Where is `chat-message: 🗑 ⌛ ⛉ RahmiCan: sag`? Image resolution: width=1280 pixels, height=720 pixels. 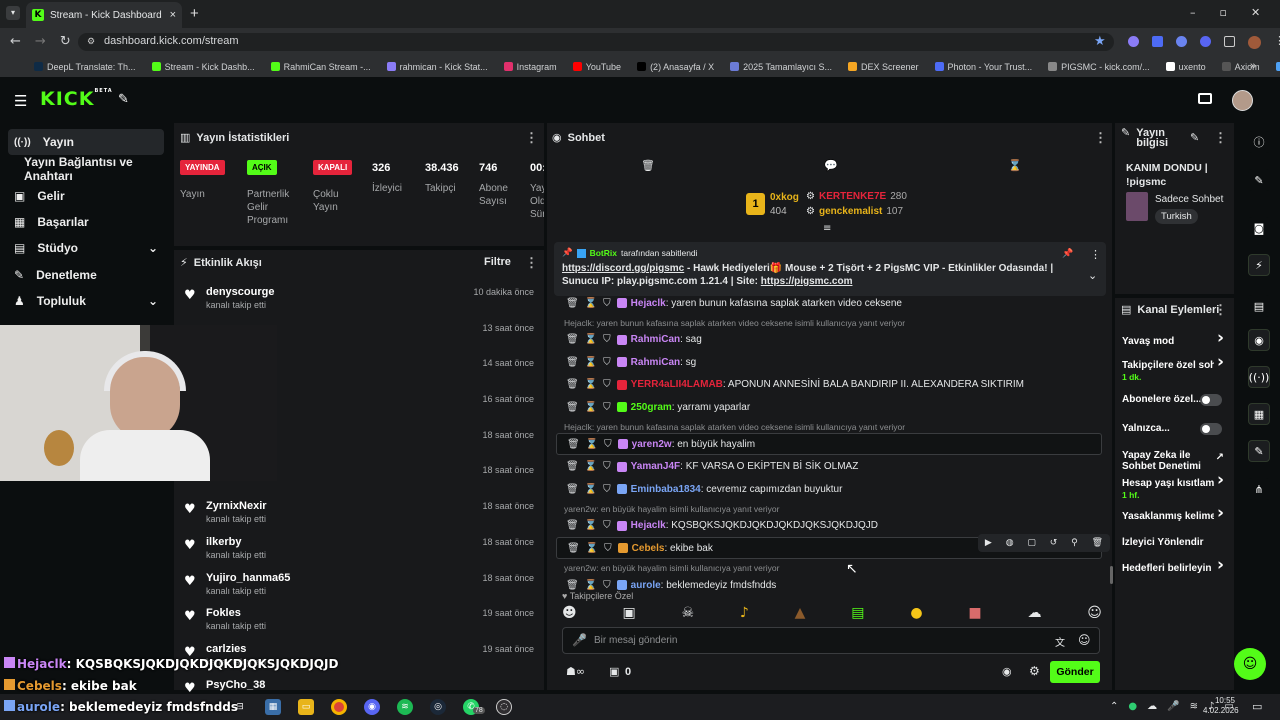 chat-message: 🗑 ⌛ ⛉ RahmiCan: sag is located at coordinates (829, 340).